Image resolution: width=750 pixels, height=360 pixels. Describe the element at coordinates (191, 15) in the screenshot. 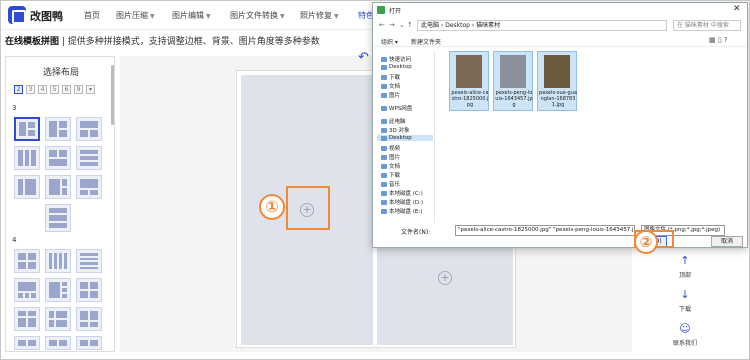

I see `nav-item-edit: 图片编辑 ▼` at that location.